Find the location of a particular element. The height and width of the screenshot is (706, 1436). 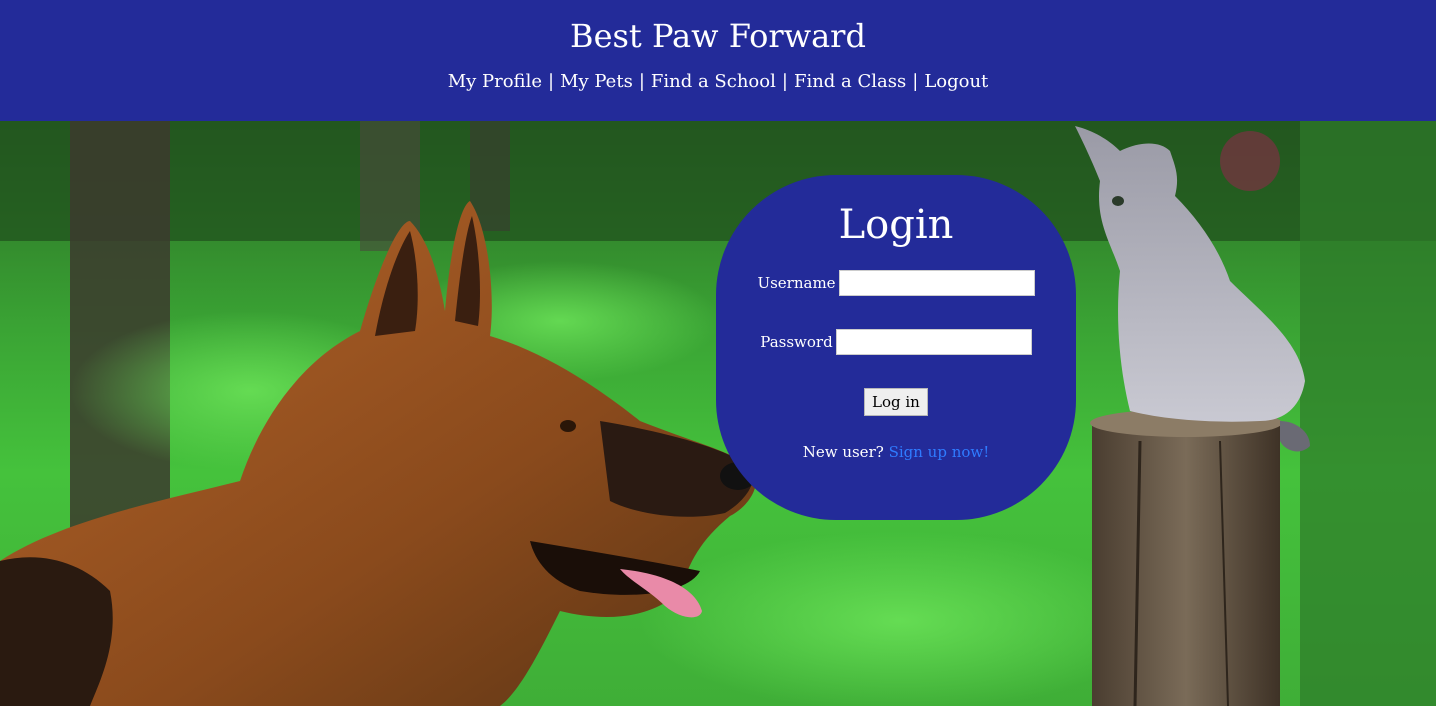

login-button: Log in is located at coordinates (896, 402).